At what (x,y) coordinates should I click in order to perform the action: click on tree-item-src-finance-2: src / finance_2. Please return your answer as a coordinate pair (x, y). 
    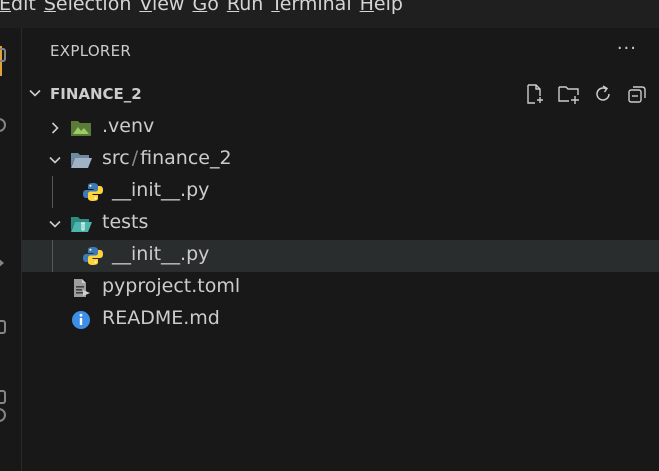
    Looking at the image, I should click on (340, 160).